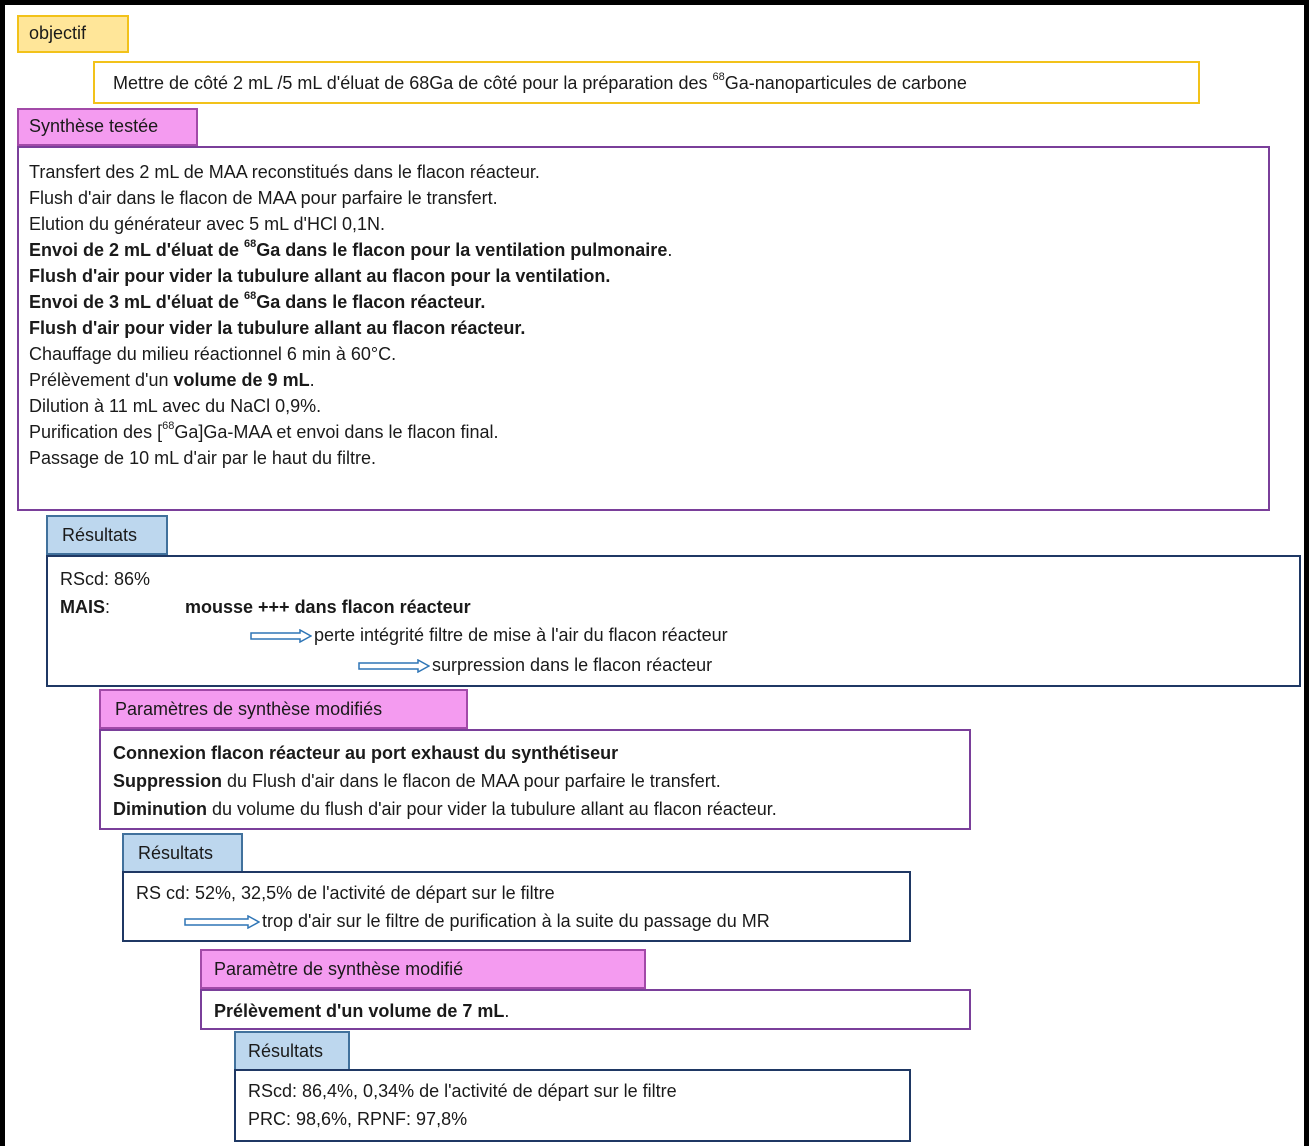 The image size is (1309, 1146). What do you see at coordinates (283, 709) in the screenshot?
I see `parametres-1-label: Paramètres de synthèse modifiés` at bounding box center [283, 709].